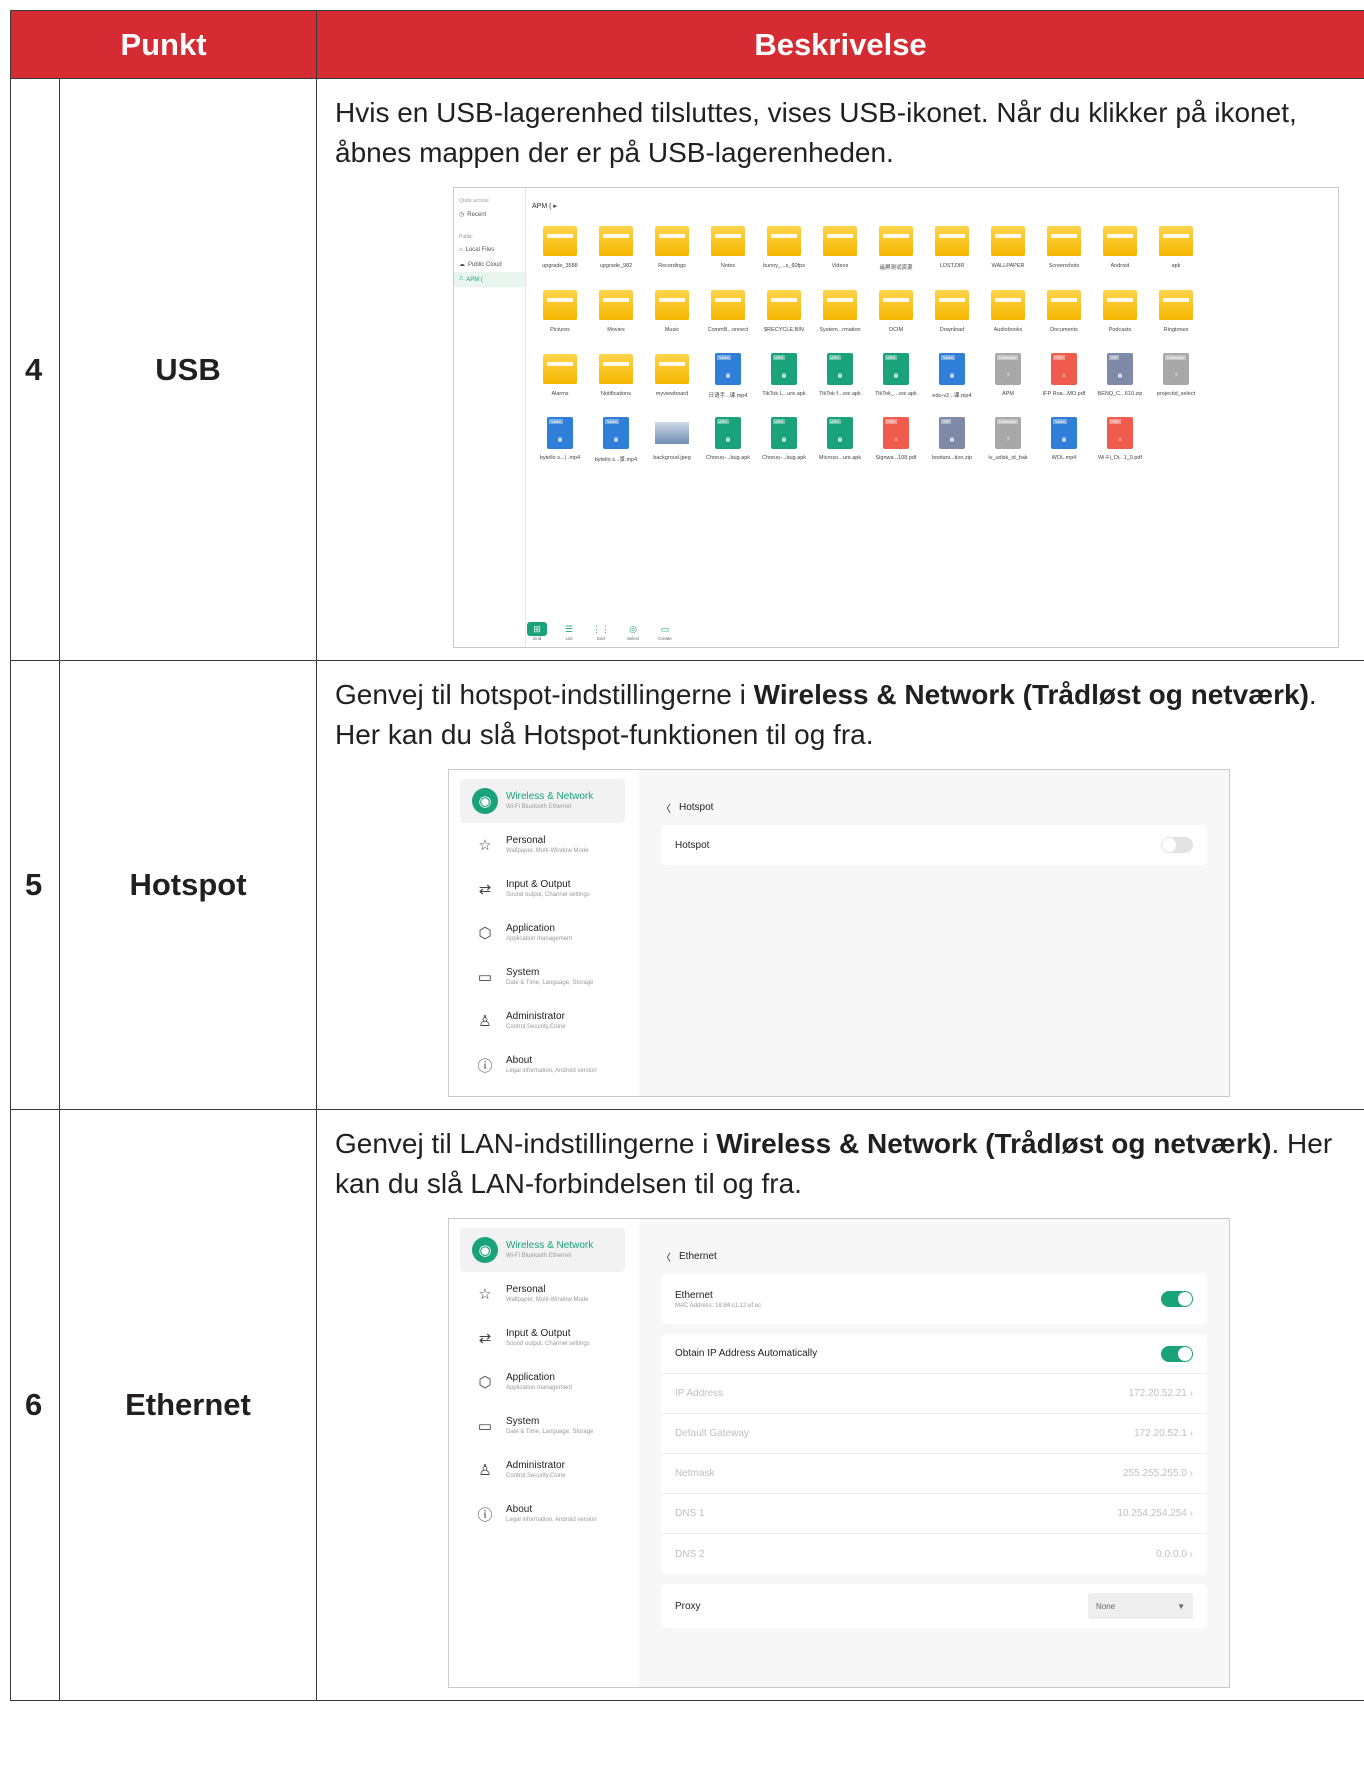 This screenshot has width=1364, height=1787. I want to click on file-item: Video ▦ bytello s...) .mp4, so click(560, 443).